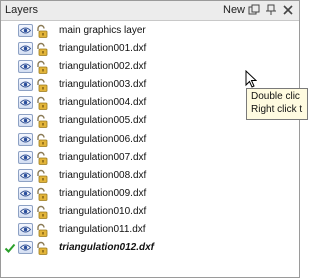  What do you see at coordinates (103, 211) in the screenshot?
I see `layer-name: triangulation010.dxf` at bounding box center [103, 211].